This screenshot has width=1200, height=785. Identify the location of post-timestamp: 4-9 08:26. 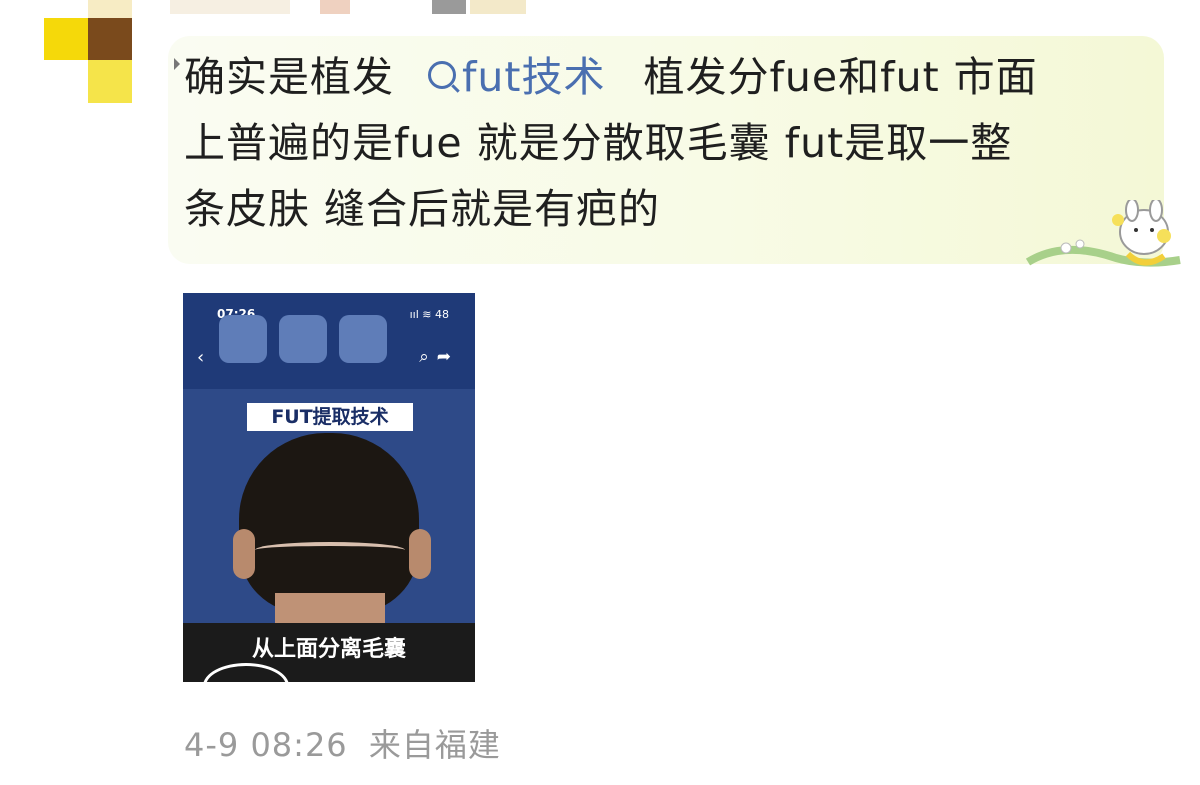
(266, 745).